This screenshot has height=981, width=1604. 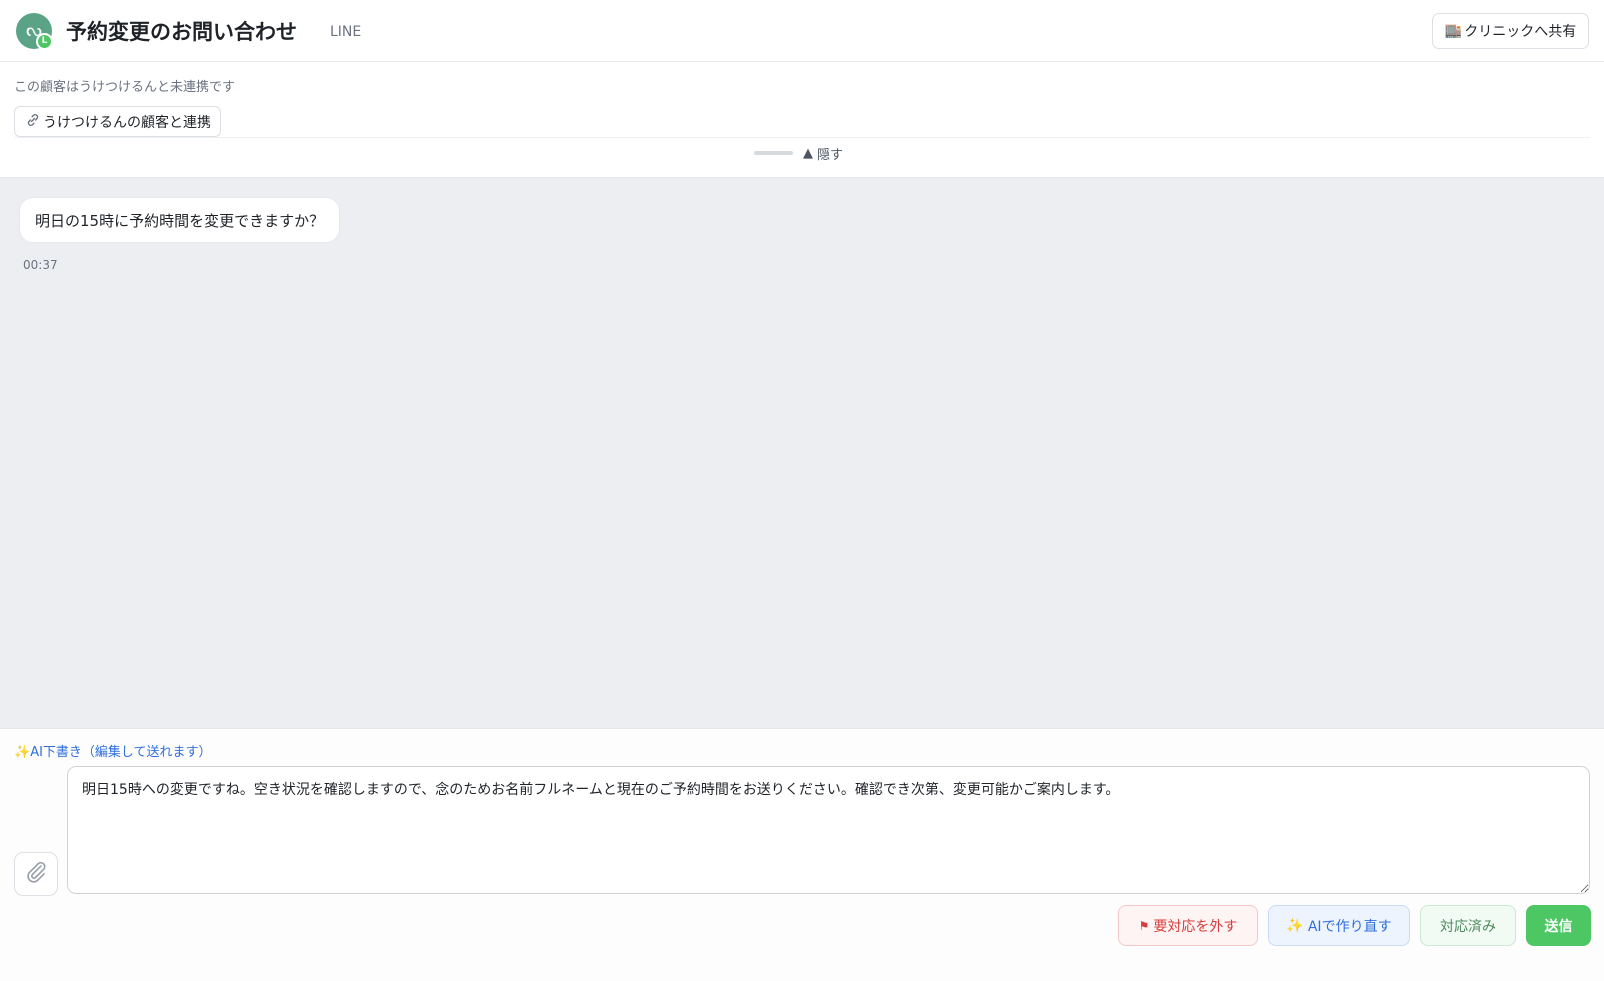 I want to click on remove-flag-button: ⚑ 要対応を外す, so click(x=1188, y=925).